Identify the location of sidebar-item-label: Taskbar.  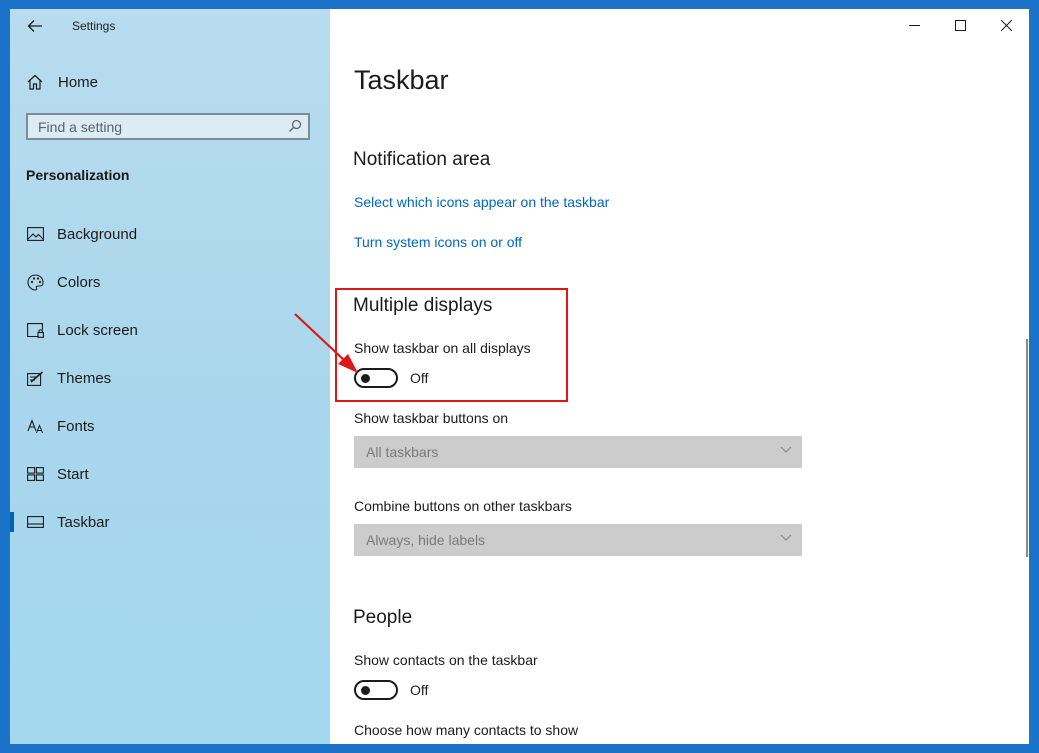
(83, 522).